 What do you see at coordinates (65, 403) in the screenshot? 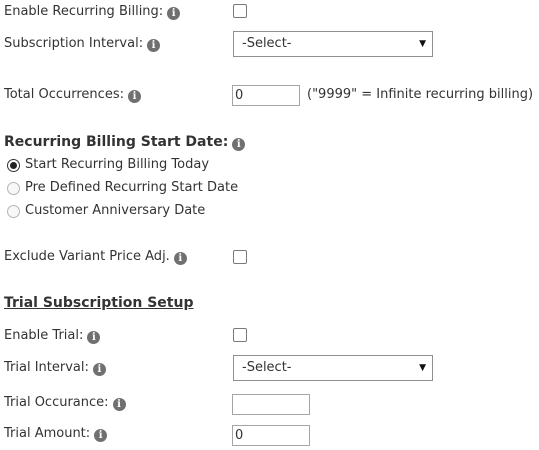
I see `trial-occurance-label: Trial Occurance: i` at bounding box center [65, 403].